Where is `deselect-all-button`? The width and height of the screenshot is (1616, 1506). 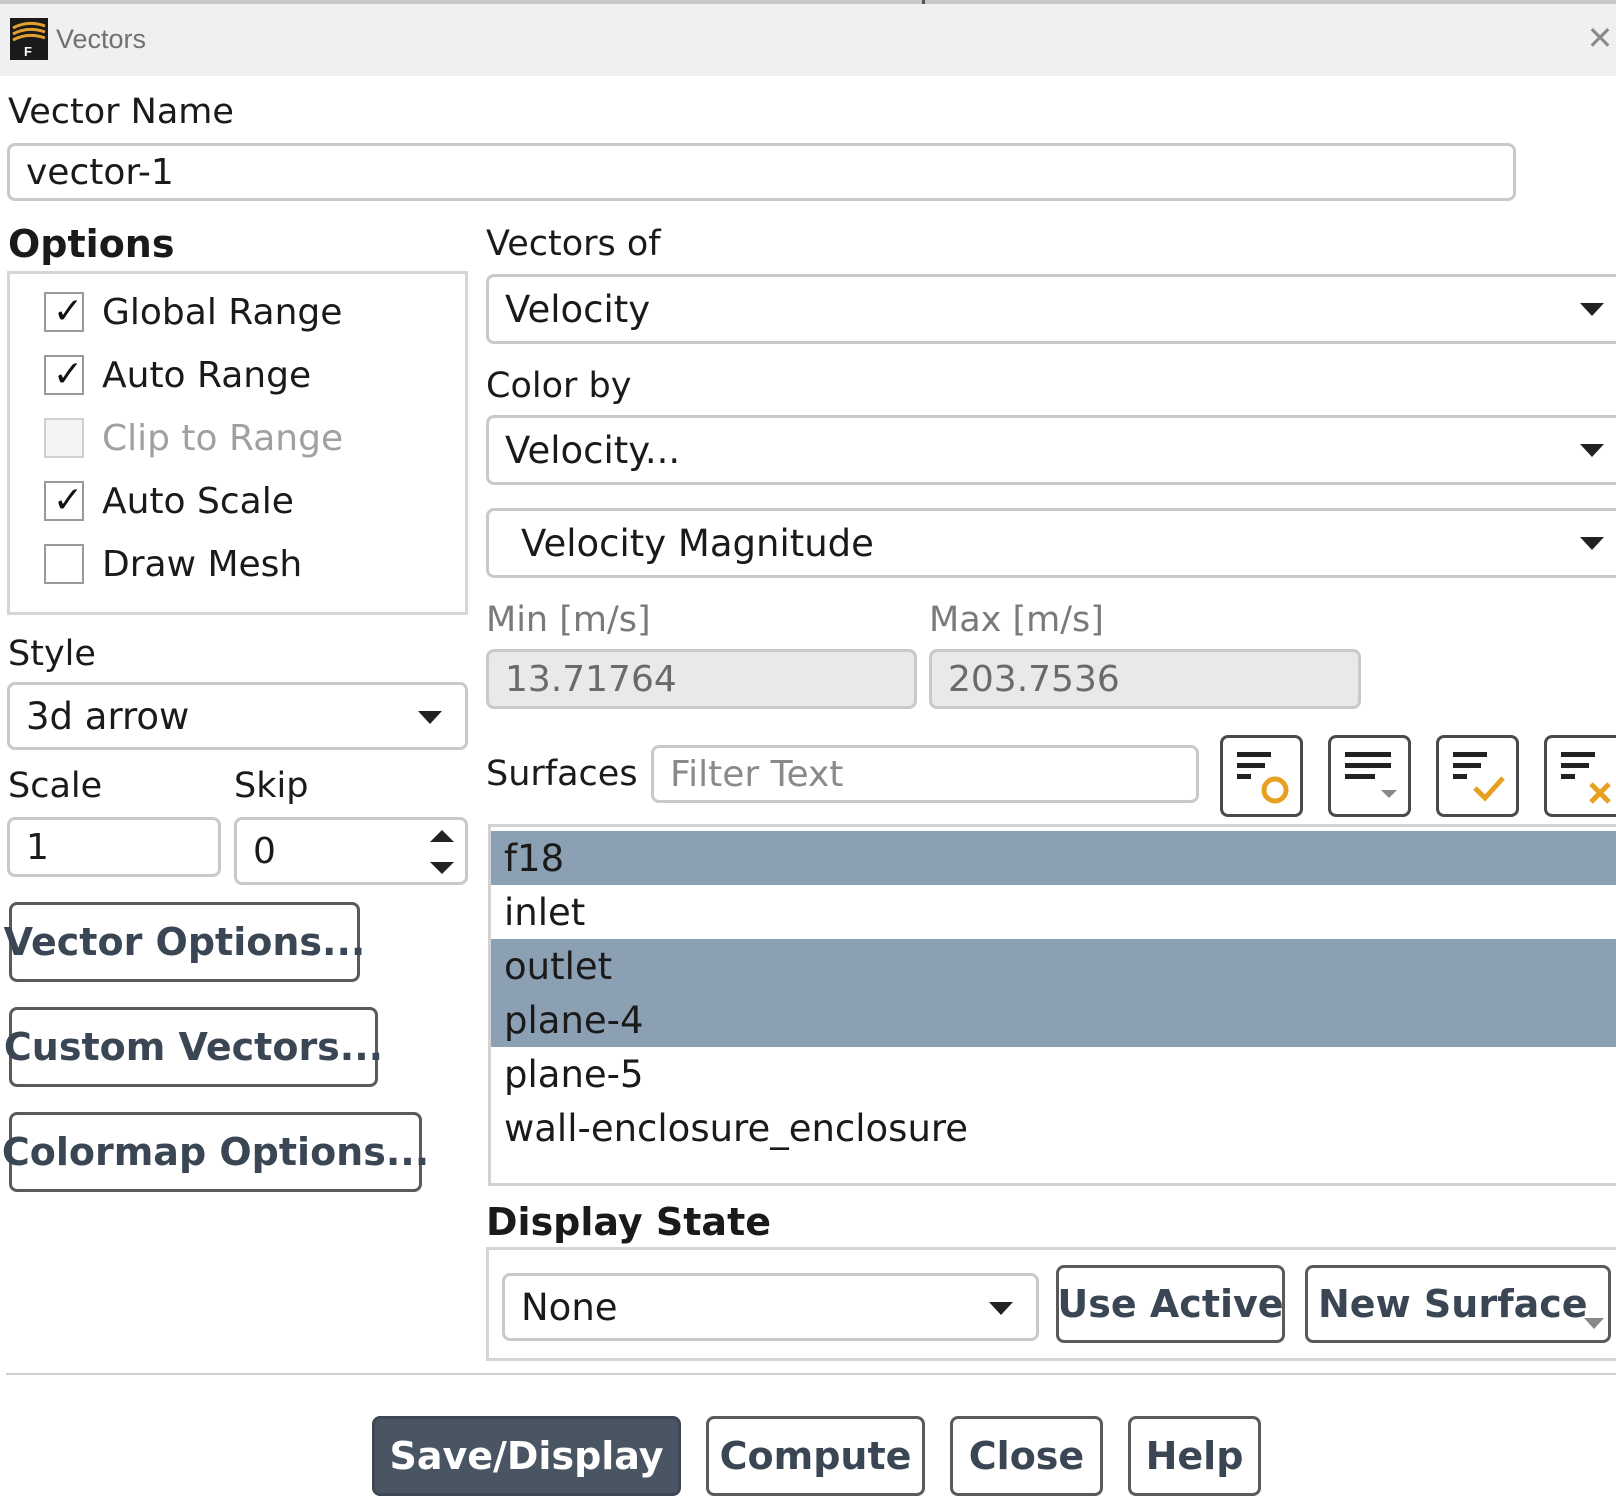 deselect-all-button is located at coordinates (1580, 776).